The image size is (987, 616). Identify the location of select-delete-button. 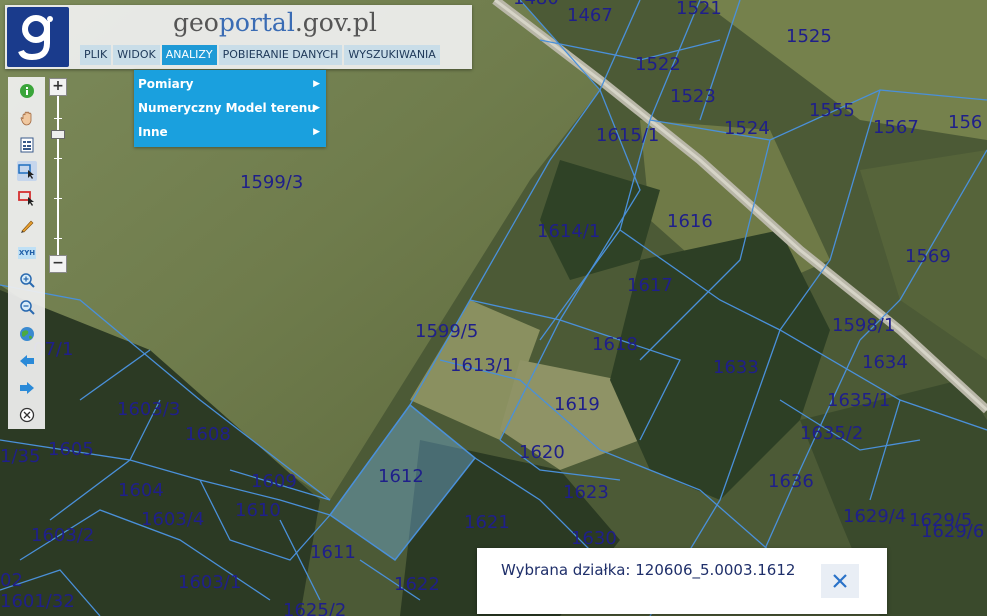
(27, 198).